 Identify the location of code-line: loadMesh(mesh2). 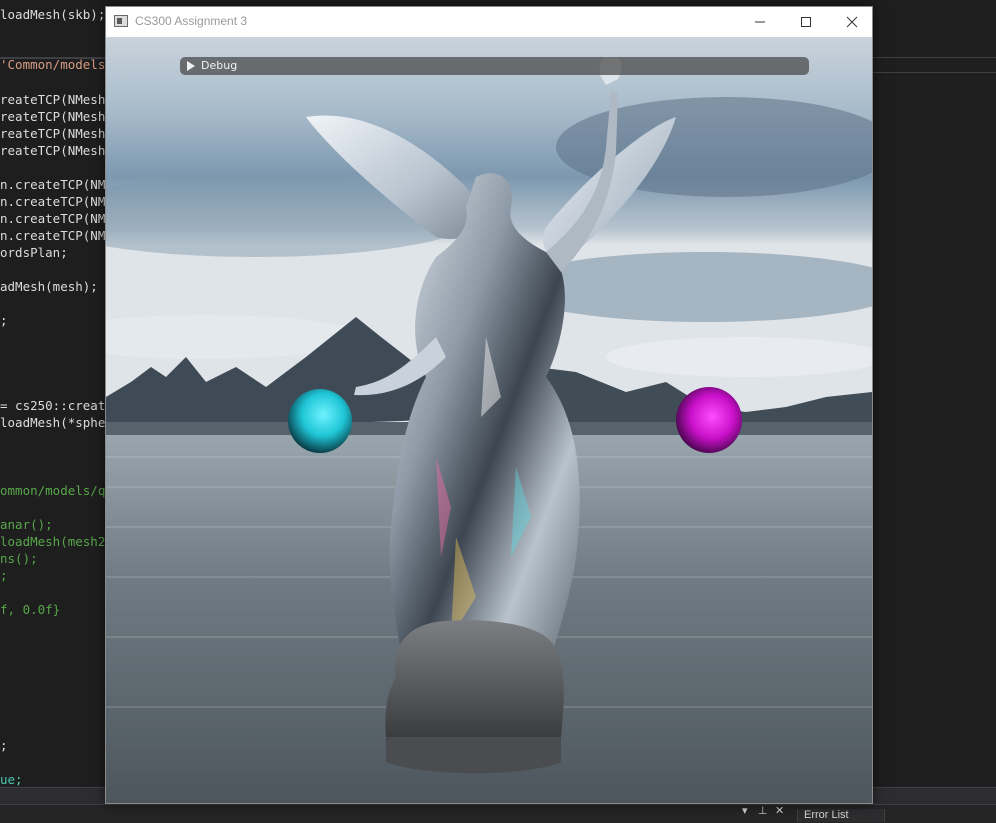
(56, 541).